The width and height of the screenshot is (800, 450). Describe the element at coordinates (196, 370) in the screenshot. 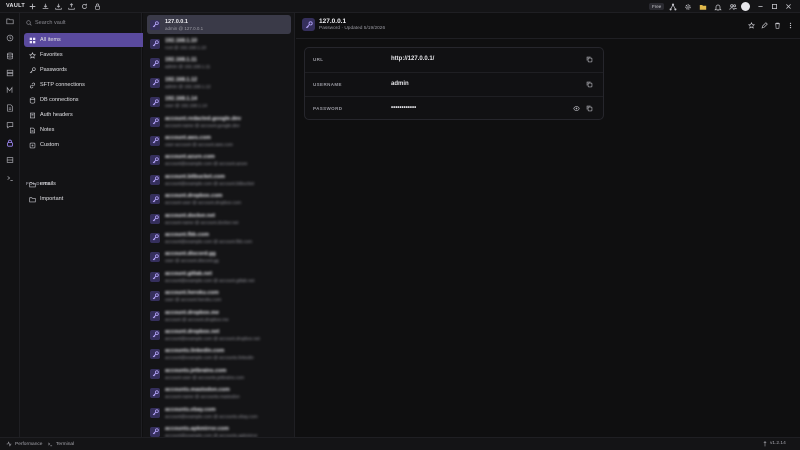

I see `list-item-title: accounts.jetbrains.com` at that location.